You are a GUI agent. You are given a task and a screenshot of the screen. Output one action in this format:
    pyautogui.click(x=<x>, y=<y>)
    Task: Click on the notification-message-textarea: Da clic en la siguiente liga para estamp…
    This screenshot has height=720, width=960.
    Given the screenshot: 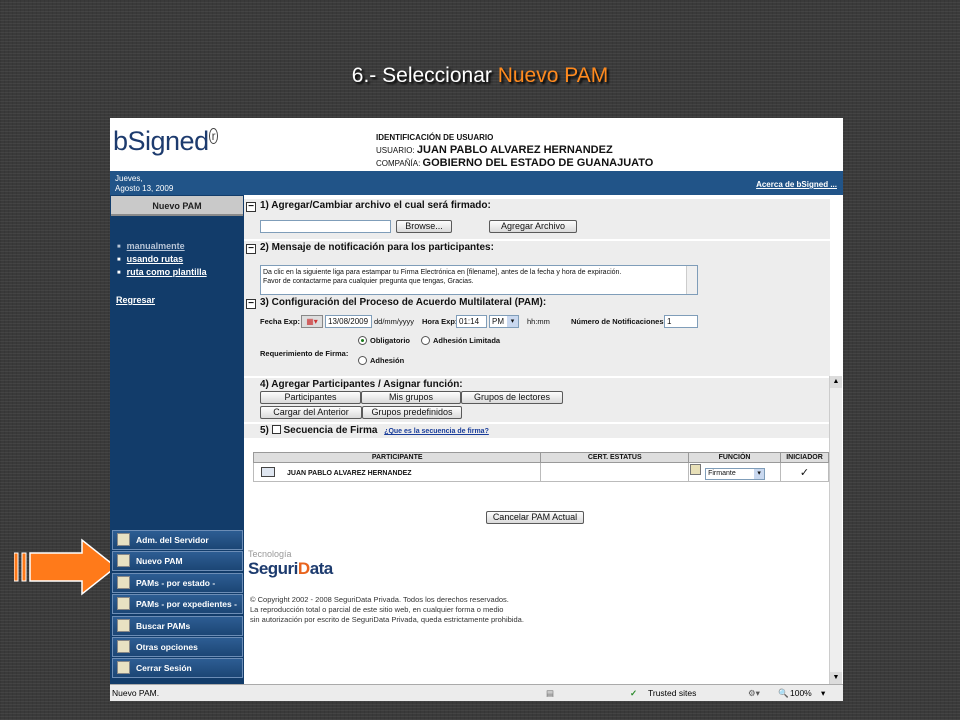 What is the action you would take?
    pyautogui.click(x=479, y=280)
    